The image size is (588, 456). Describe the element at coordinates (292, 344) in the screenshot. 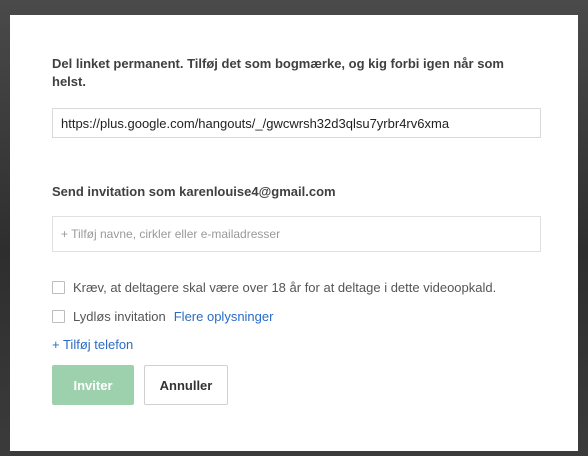

I see `add-phone-link: + Tilføj telefon` at that location.